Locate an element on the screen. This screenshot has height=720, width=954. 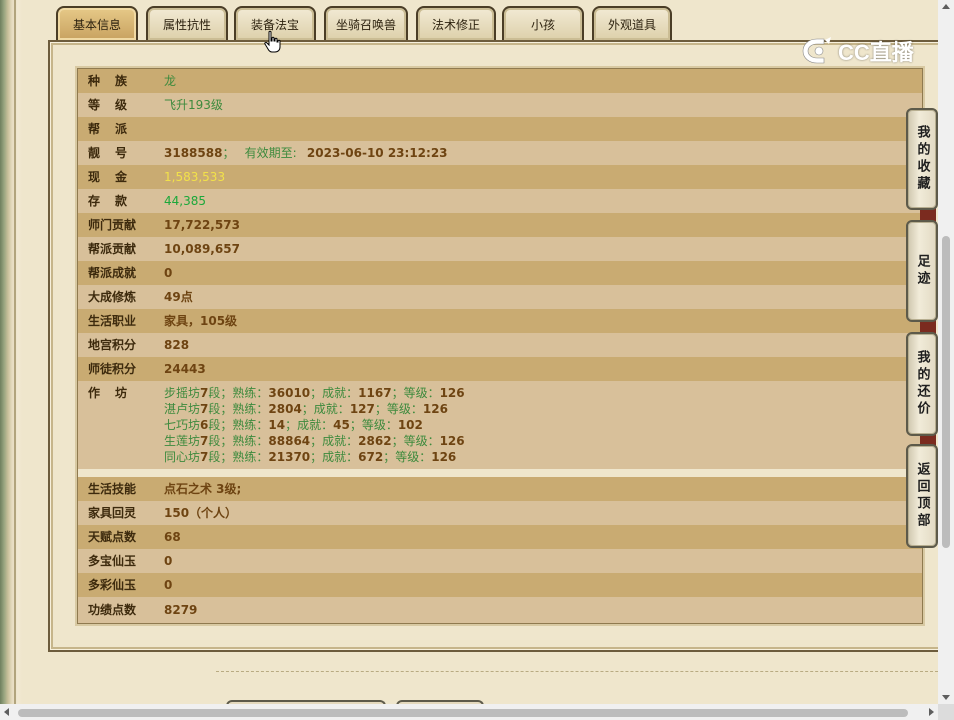
back-to-top-label: 返回顶部 is located at coordinates (922, 496).